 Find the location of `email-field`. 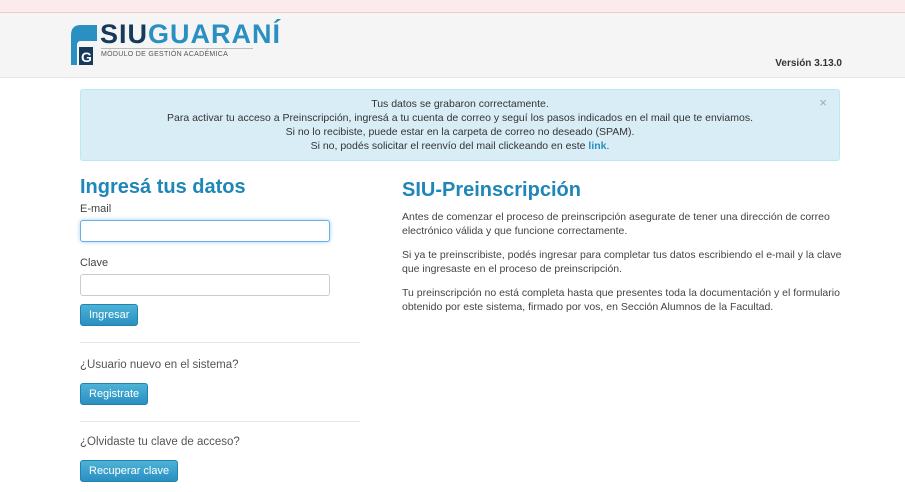

email-field is located at coordinates (205, 231).